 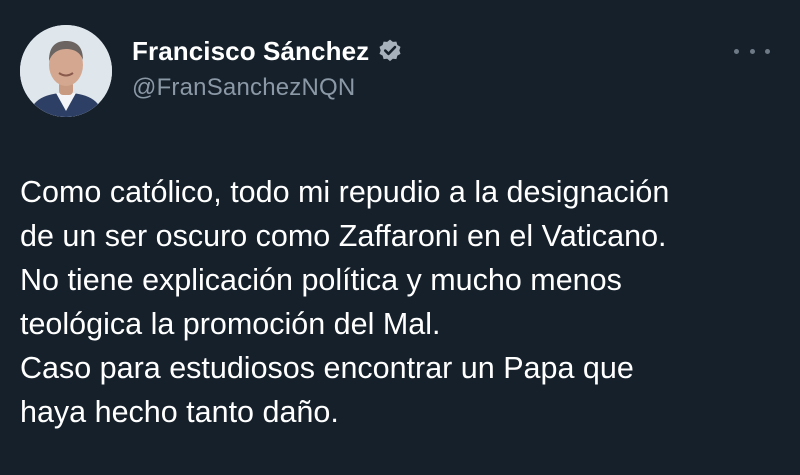 I want to click on avatar-photo, so click(x=66, y=71).